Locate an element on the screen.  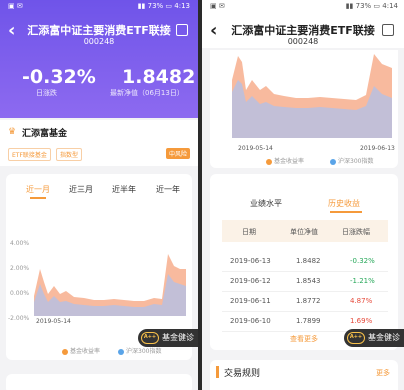
row-nav: 1.8543 is located at coordinates (308, 281).